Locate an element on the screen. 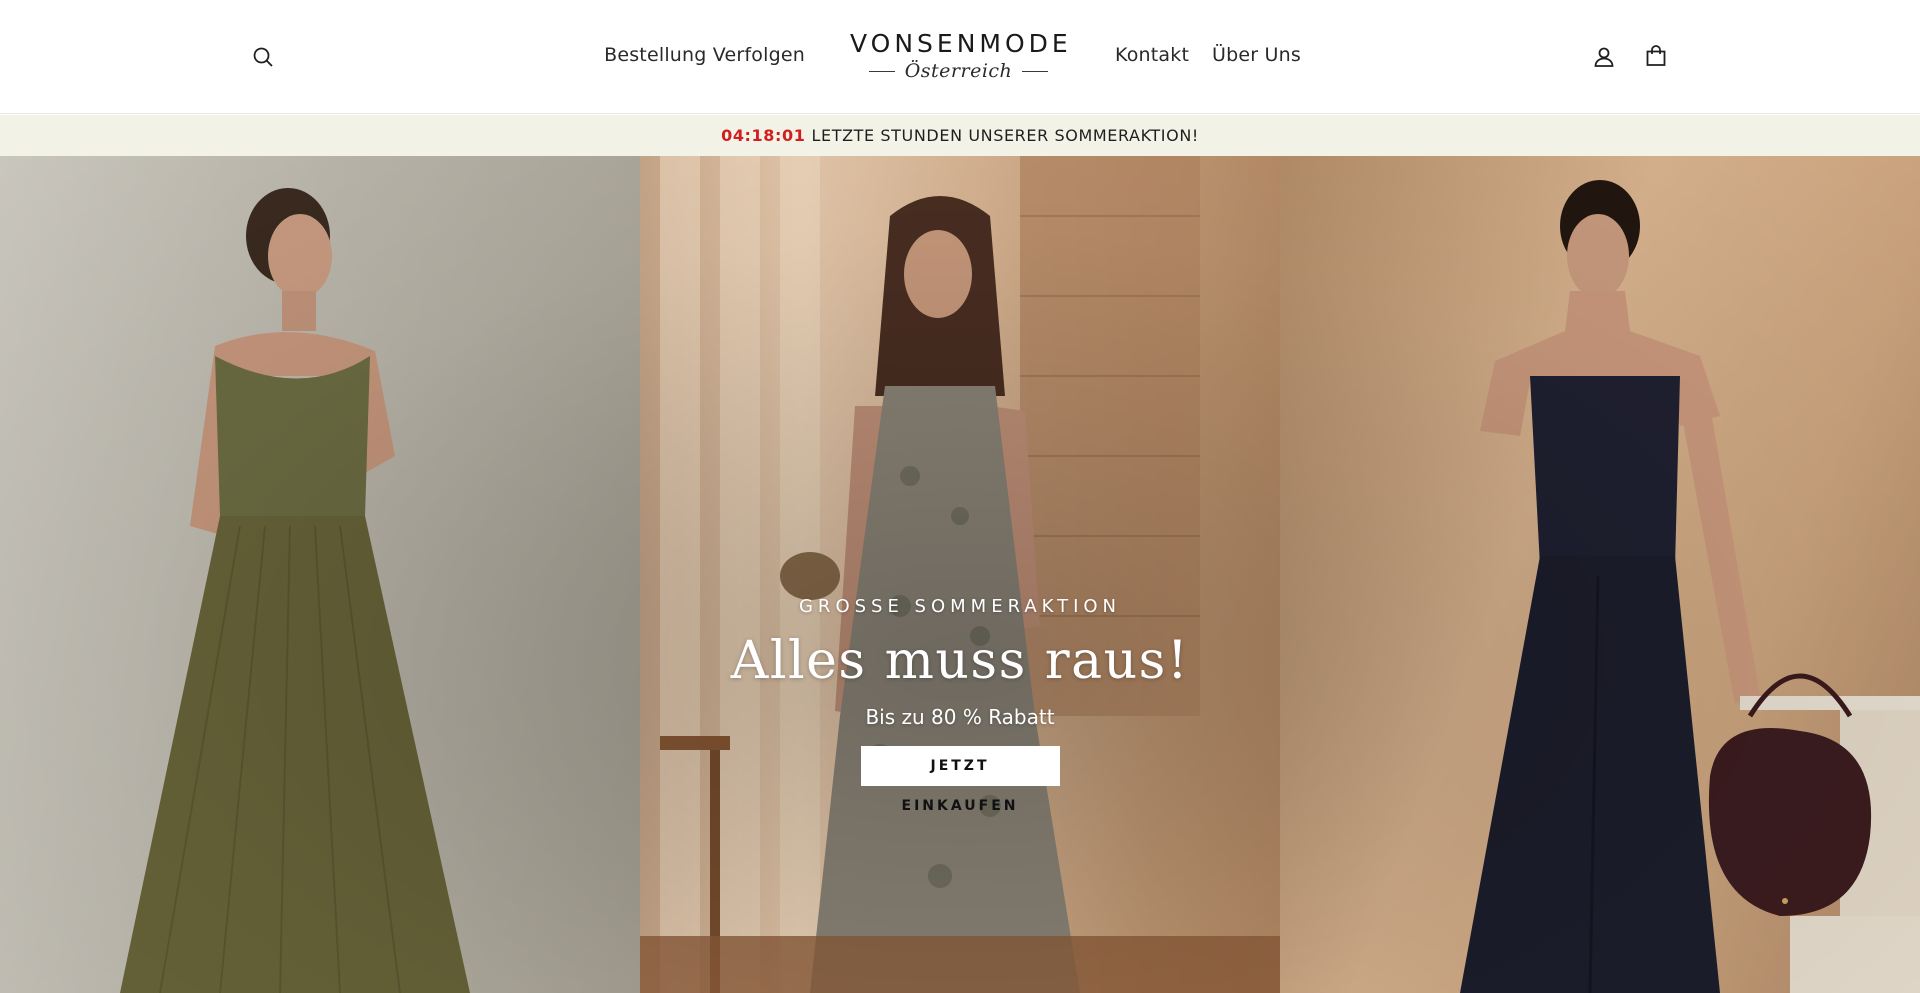  shop-now-button: JETZT EINKAUFEN is located at coordinates (960, 780).